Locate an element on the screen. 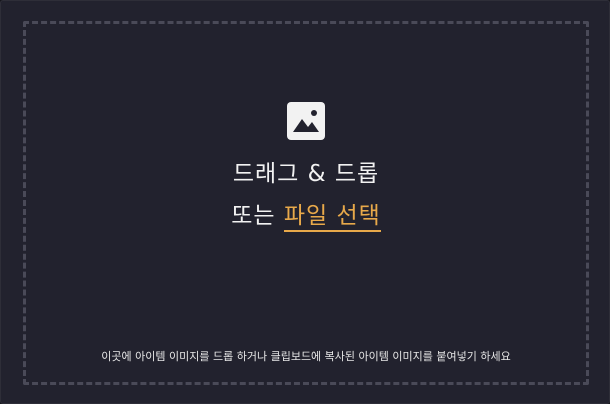 The image size is (610, 404). select-file-link: 파일 선택 is located at coordinates (332, 217).